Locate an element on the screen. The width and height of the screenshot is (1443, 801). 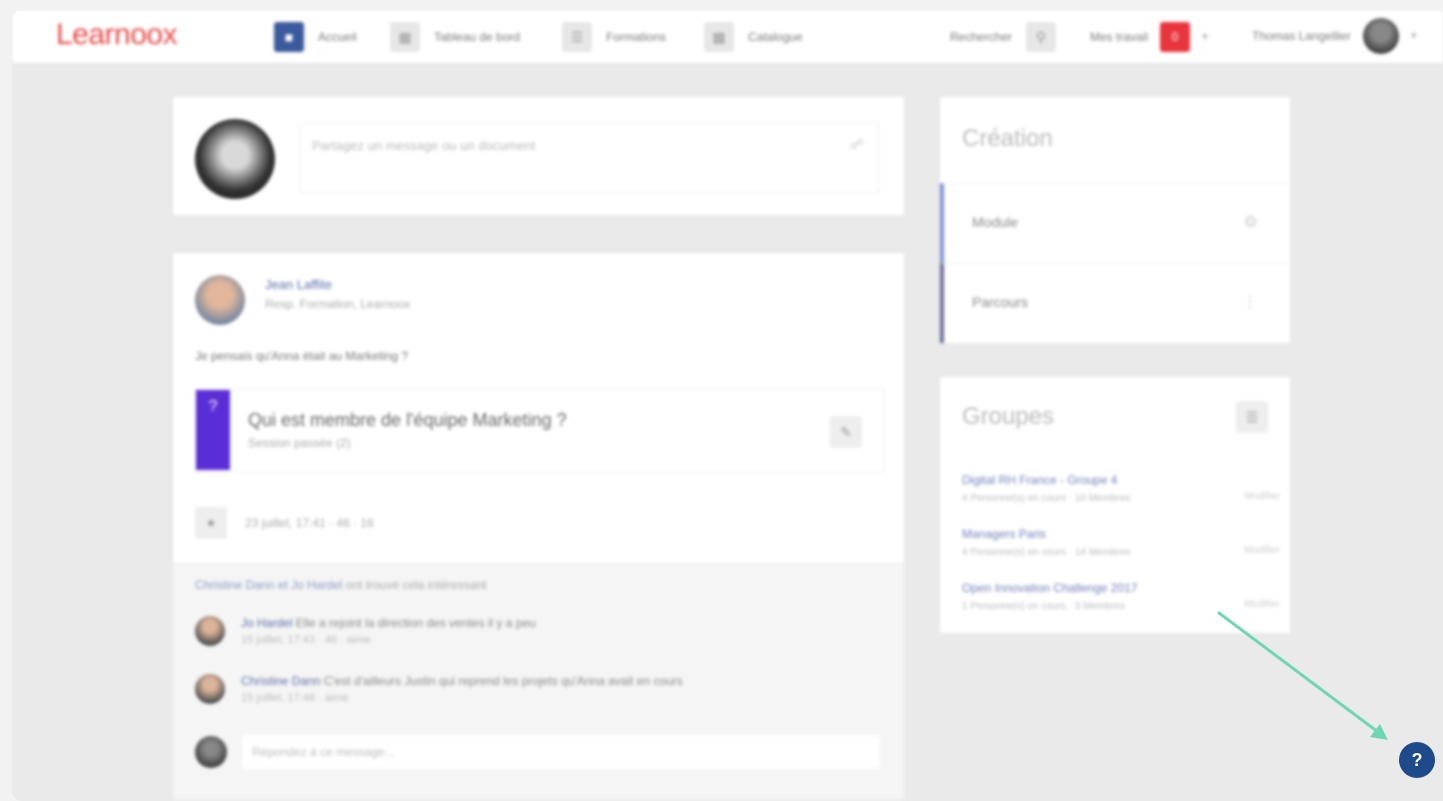
help-button: ? is located at coordinates (1417, 760).